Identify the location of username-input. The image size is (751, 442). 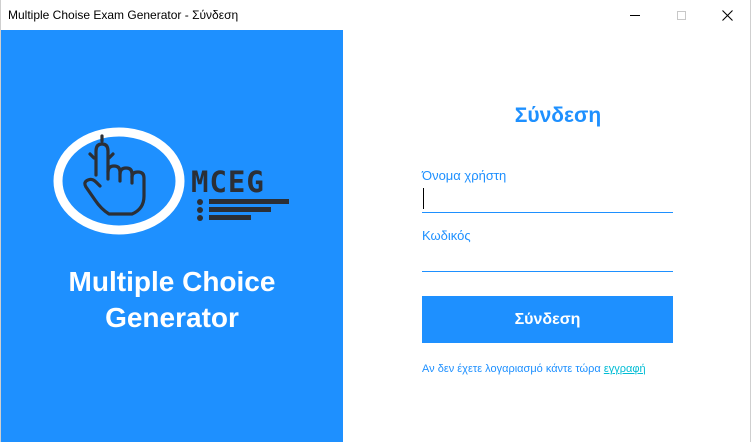
(547, 201).